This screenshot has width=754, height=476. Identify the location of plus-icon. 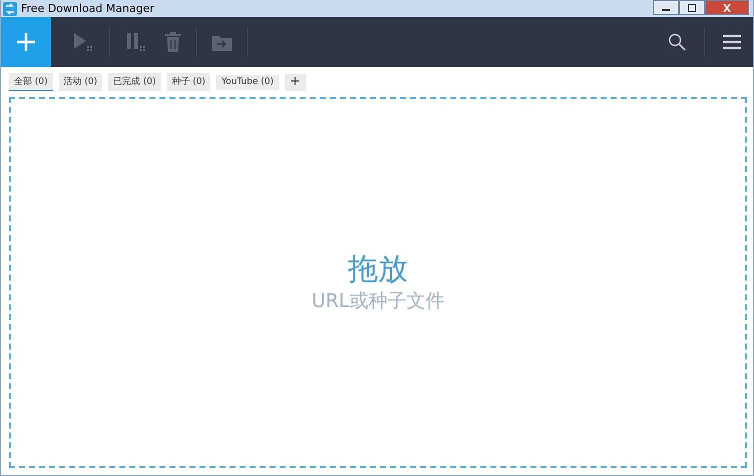
(26, 42).